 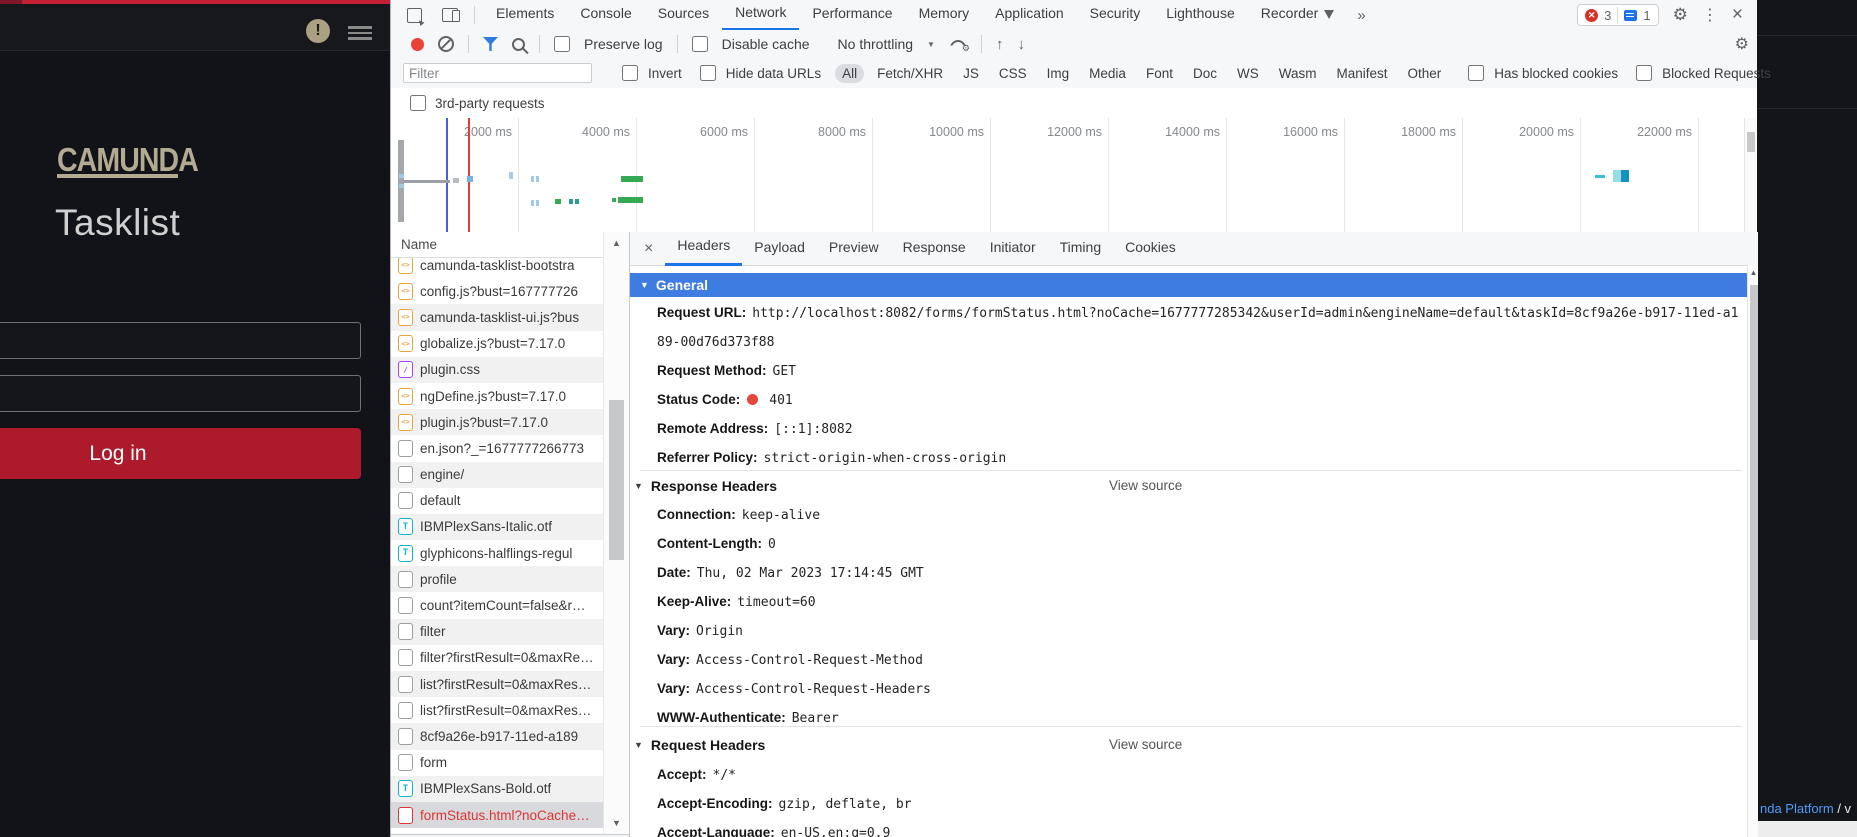 I want to click on request-row: filter, so click(x=497, y=631).